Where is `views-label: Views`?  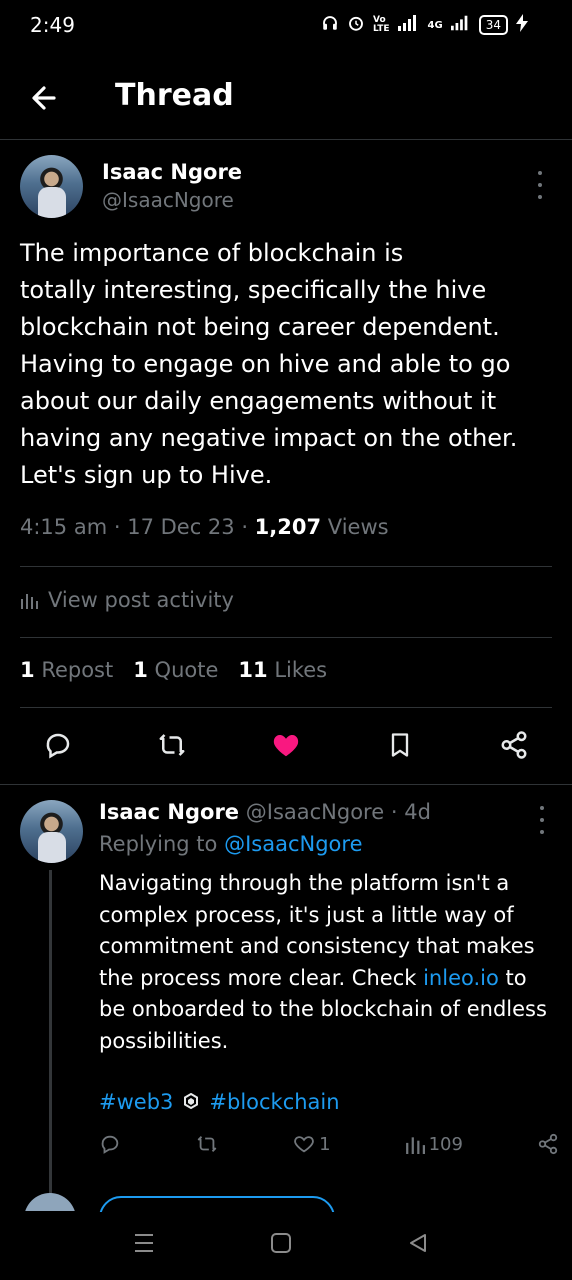 views-label: Views is located at coordinates (358, 527).